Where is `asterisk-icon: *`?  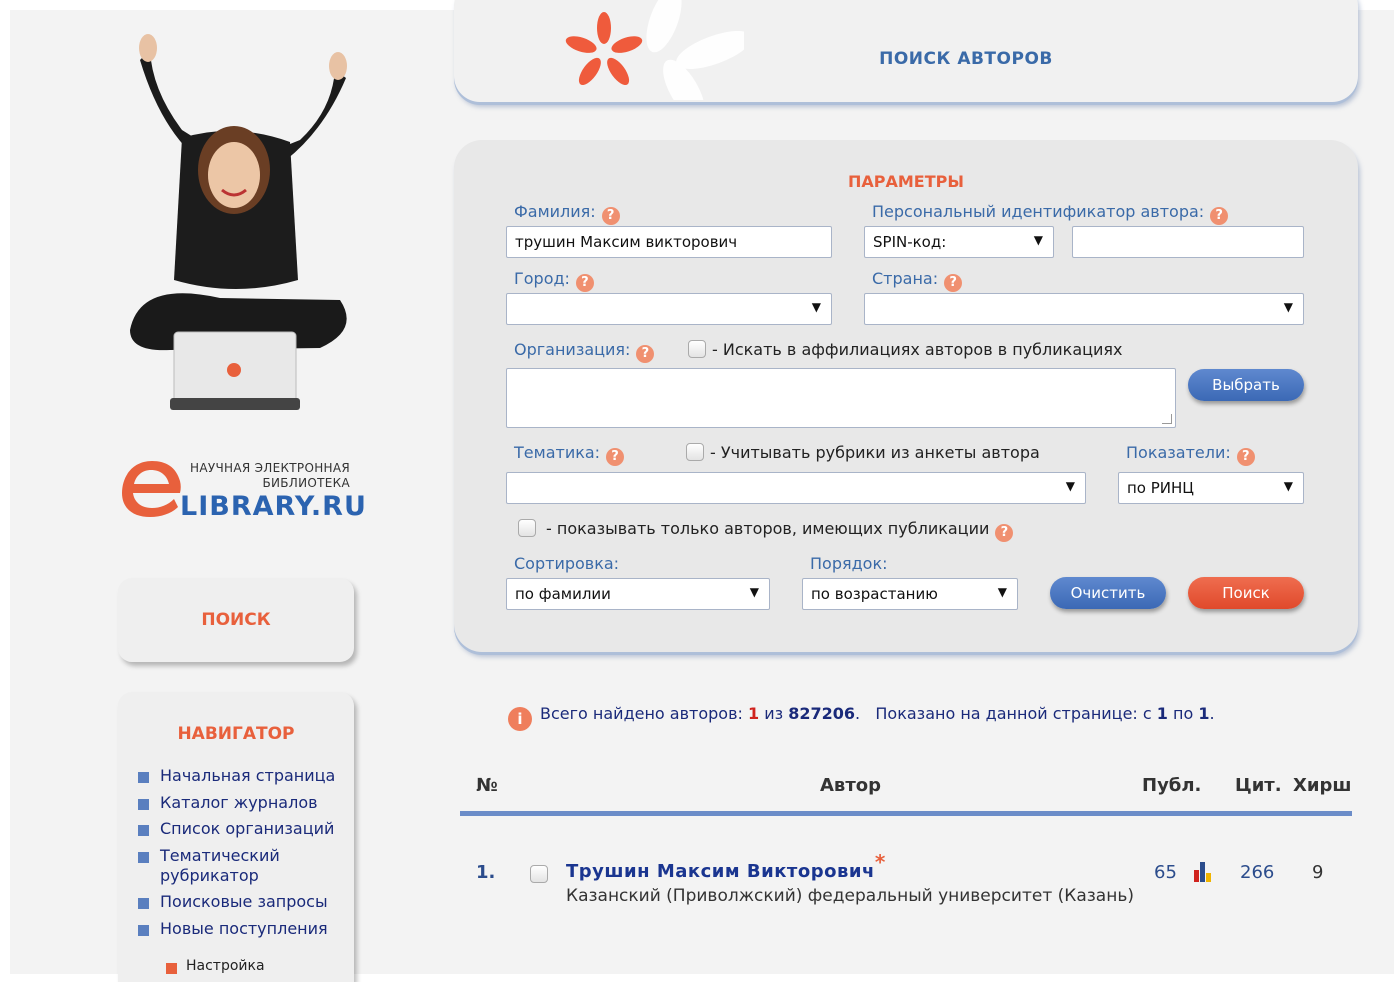
asterisk-icon: * is located at coordinates (880, 862).